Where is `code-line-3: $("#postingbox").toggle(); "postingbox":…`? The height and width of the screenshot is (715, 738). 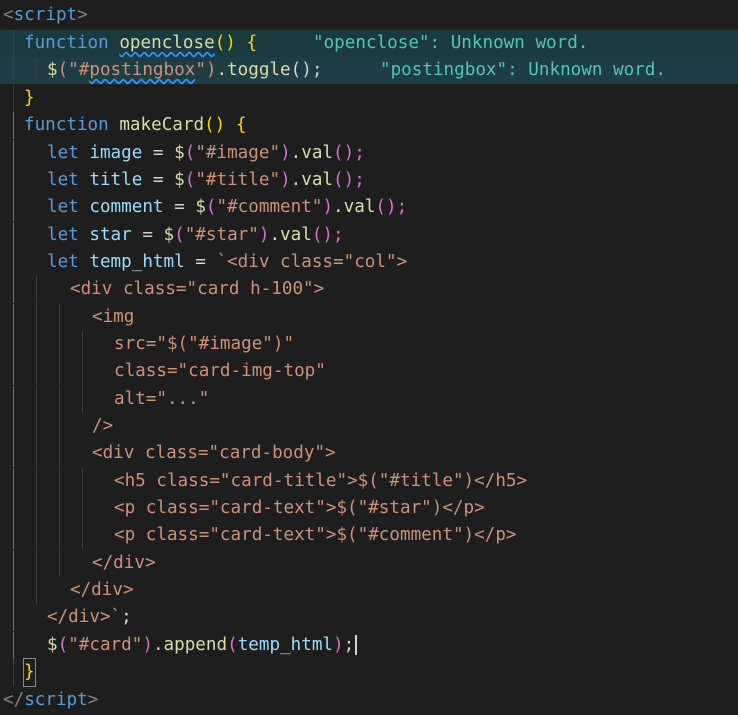
code-line-3: $("#postingbox").toggle(); "postingbox":… is located at coordinates (369, 71).